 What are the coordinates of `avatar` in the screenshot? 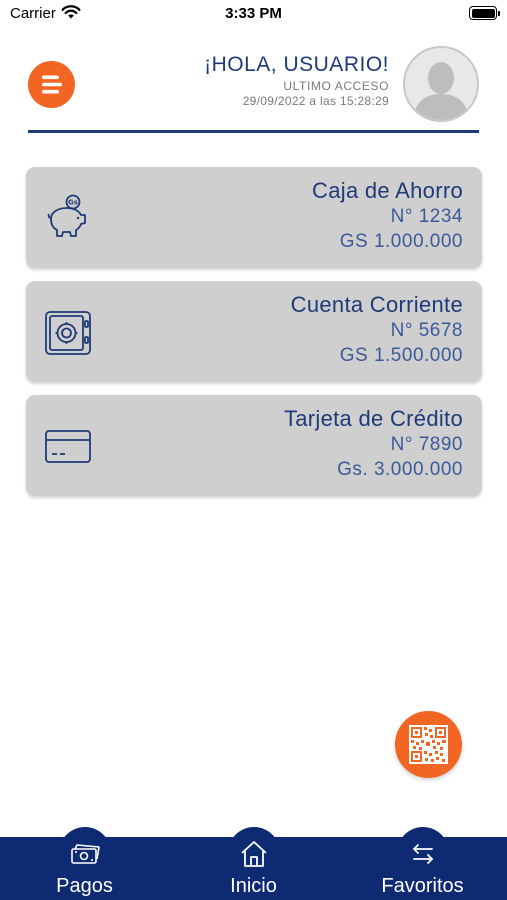 It's located at (441, 84).